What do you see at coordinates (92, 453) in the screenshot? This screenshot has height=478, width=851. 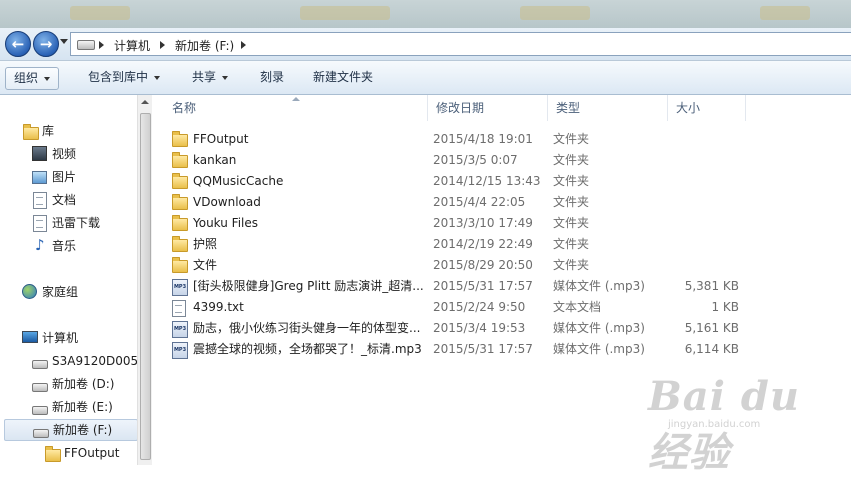 I see `nav-ffoutput-label: FFOutput` at bounding box center [92, 453].